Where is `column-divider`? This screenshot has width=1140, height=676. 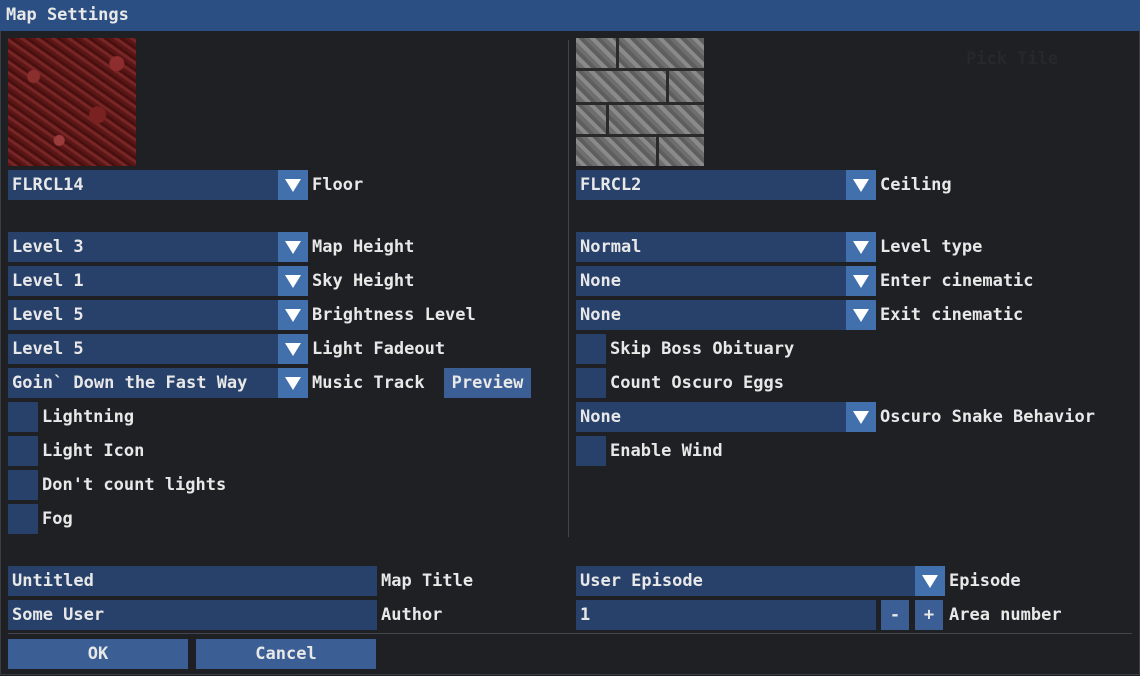 column-divider is located at coordinates (568, 288).